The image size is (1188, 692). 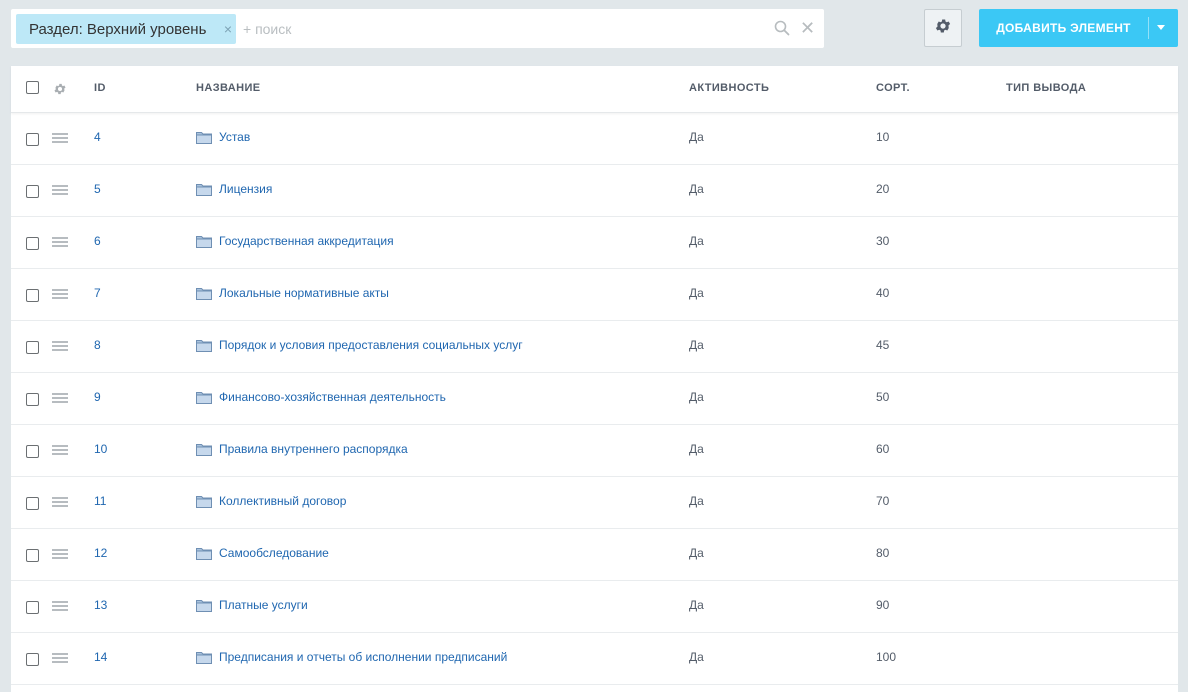 What do you see at coordinates (594, 607) in the screenshot?
I see `table-row: 13 Платные услуги Да 90` at bounding box center [594, 607].